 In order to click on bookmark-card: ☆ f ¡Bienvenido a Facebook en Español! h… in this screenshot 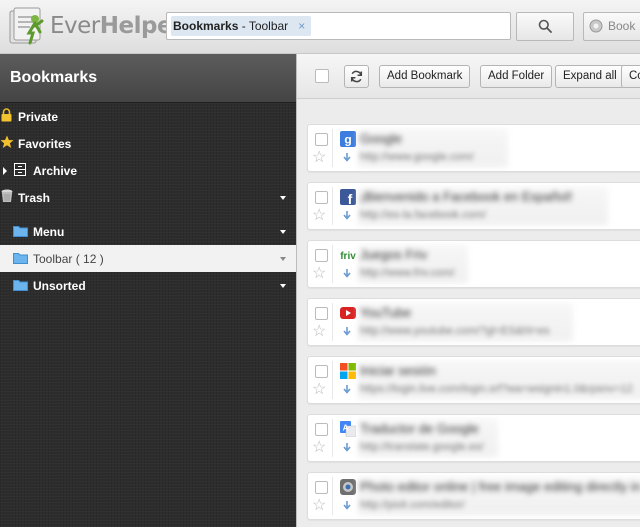, I will do `click(473, 206)`.